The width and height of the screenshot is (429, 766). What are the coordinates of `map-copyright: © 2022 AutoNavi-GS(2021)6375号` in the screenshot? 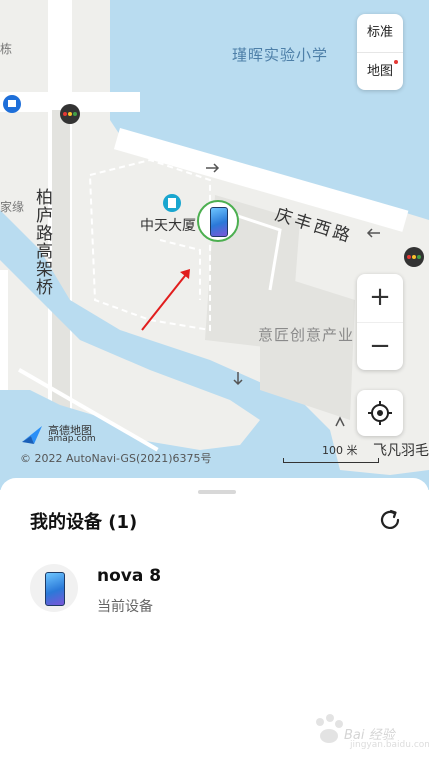 It's located at (116, 458).